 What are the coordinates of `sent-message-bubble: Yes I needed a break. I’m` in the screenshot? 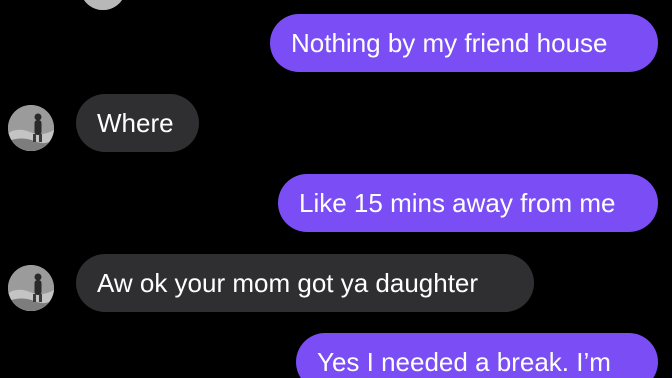 It's located at (477, 355).